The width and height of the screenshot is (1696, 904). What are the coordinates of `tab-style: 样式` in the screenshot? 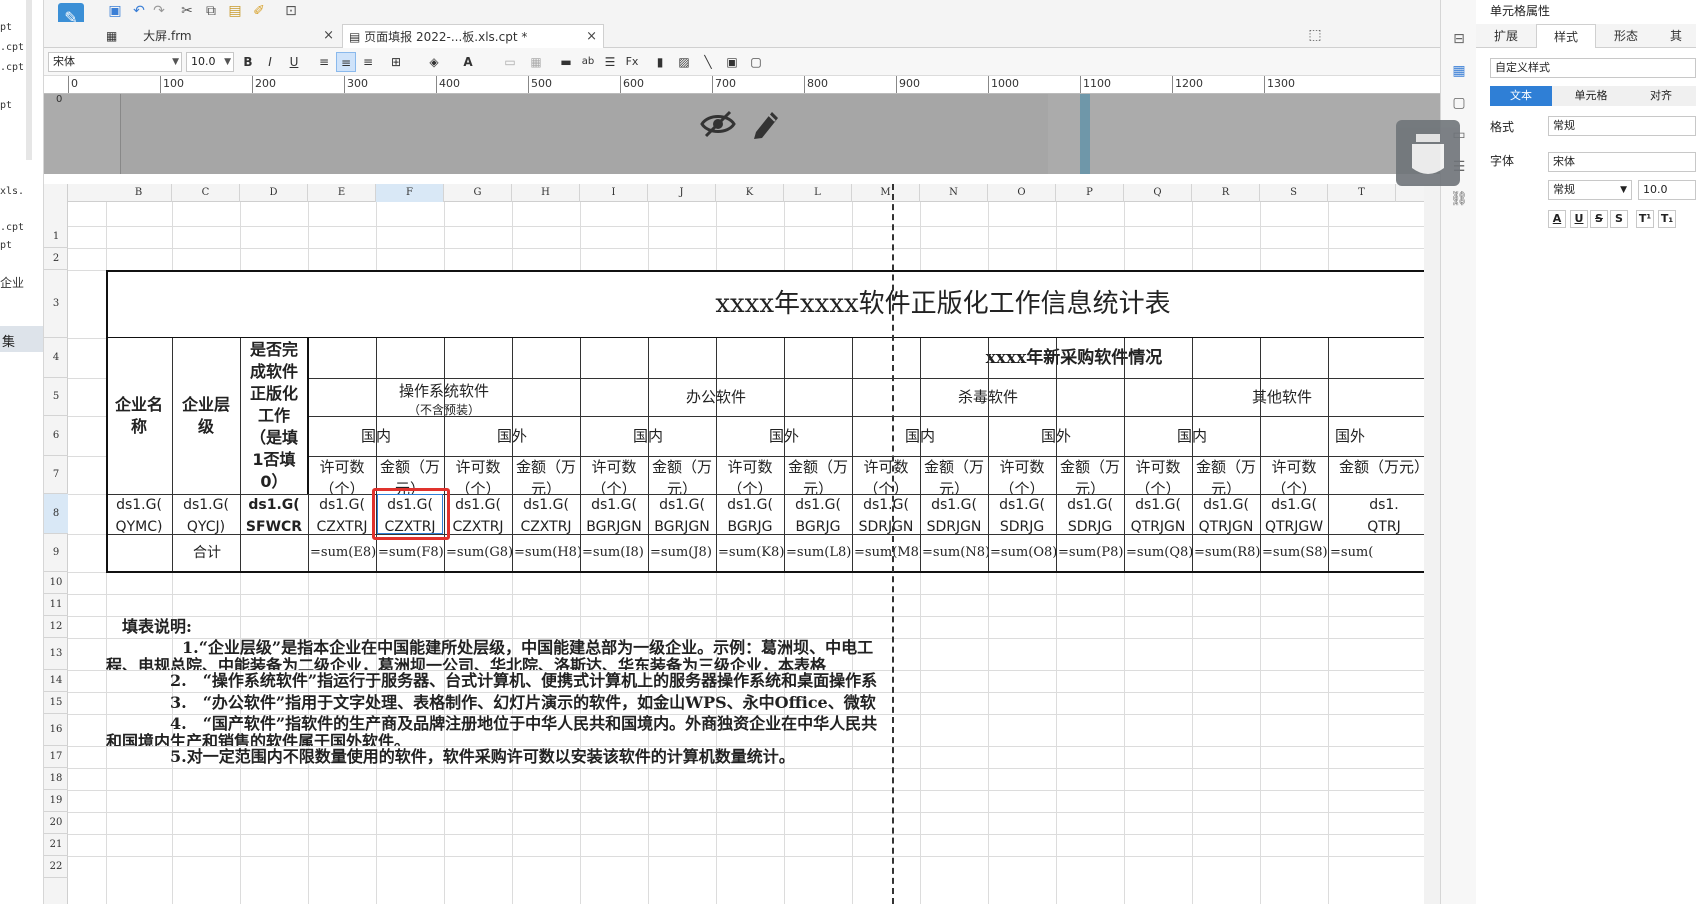 It's located at (1566, 36).